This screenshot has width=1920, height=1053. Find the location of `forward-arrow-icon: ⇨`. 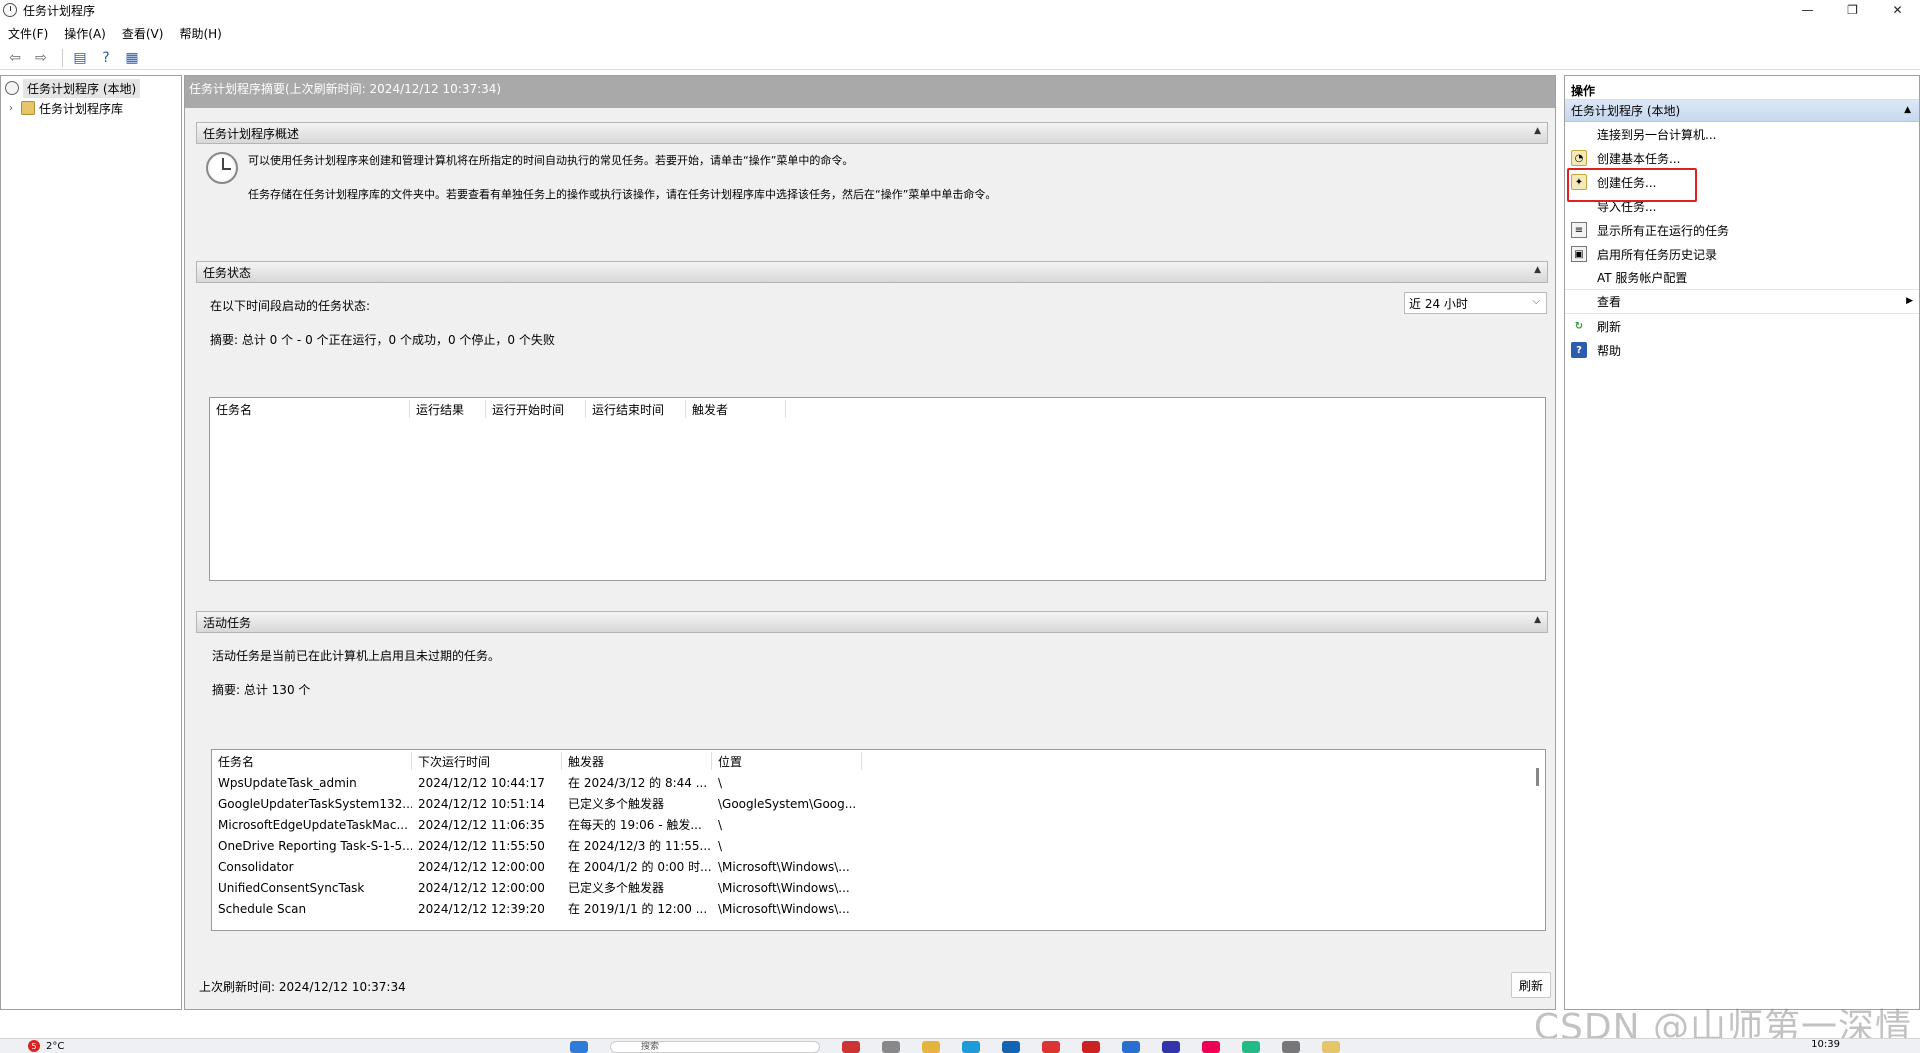

forward-arrow-icon: ⇨ is located at coordinates (41, 58).